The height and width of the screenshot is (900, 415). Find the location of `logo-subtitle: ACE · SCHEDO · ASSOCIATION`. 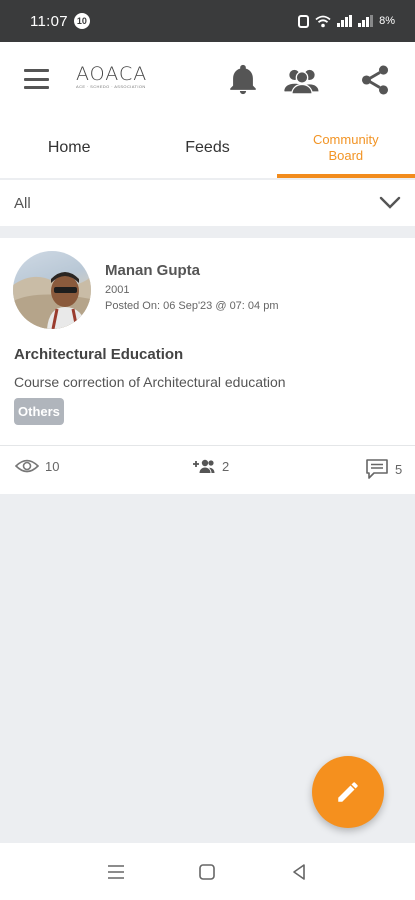

logo-subtitle: ACE · SCHEDO · ASSOCIATION is located at coordinates (111, 86).